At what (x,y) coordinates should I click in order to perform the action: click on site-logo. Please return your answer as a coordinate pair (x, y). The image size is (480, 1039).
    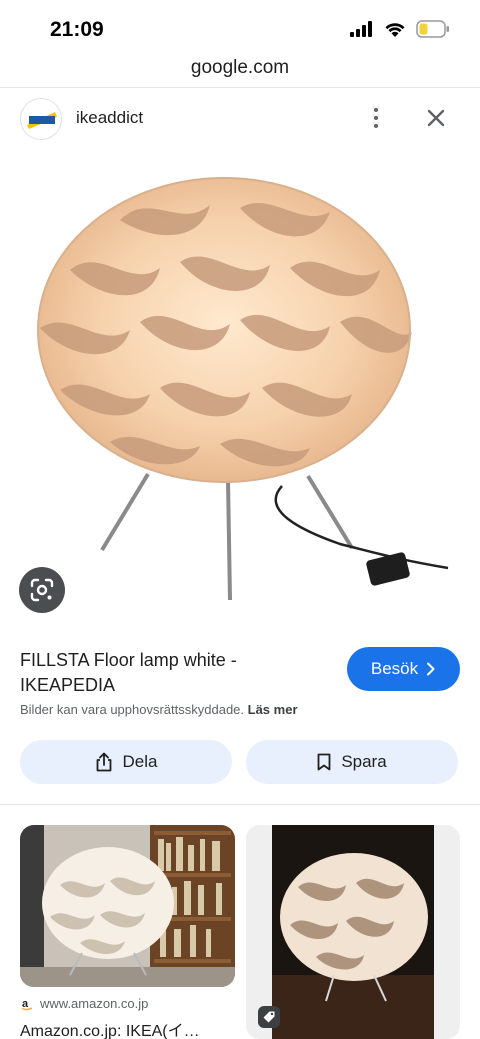
    Looking at the image, I should click on (41, 119).